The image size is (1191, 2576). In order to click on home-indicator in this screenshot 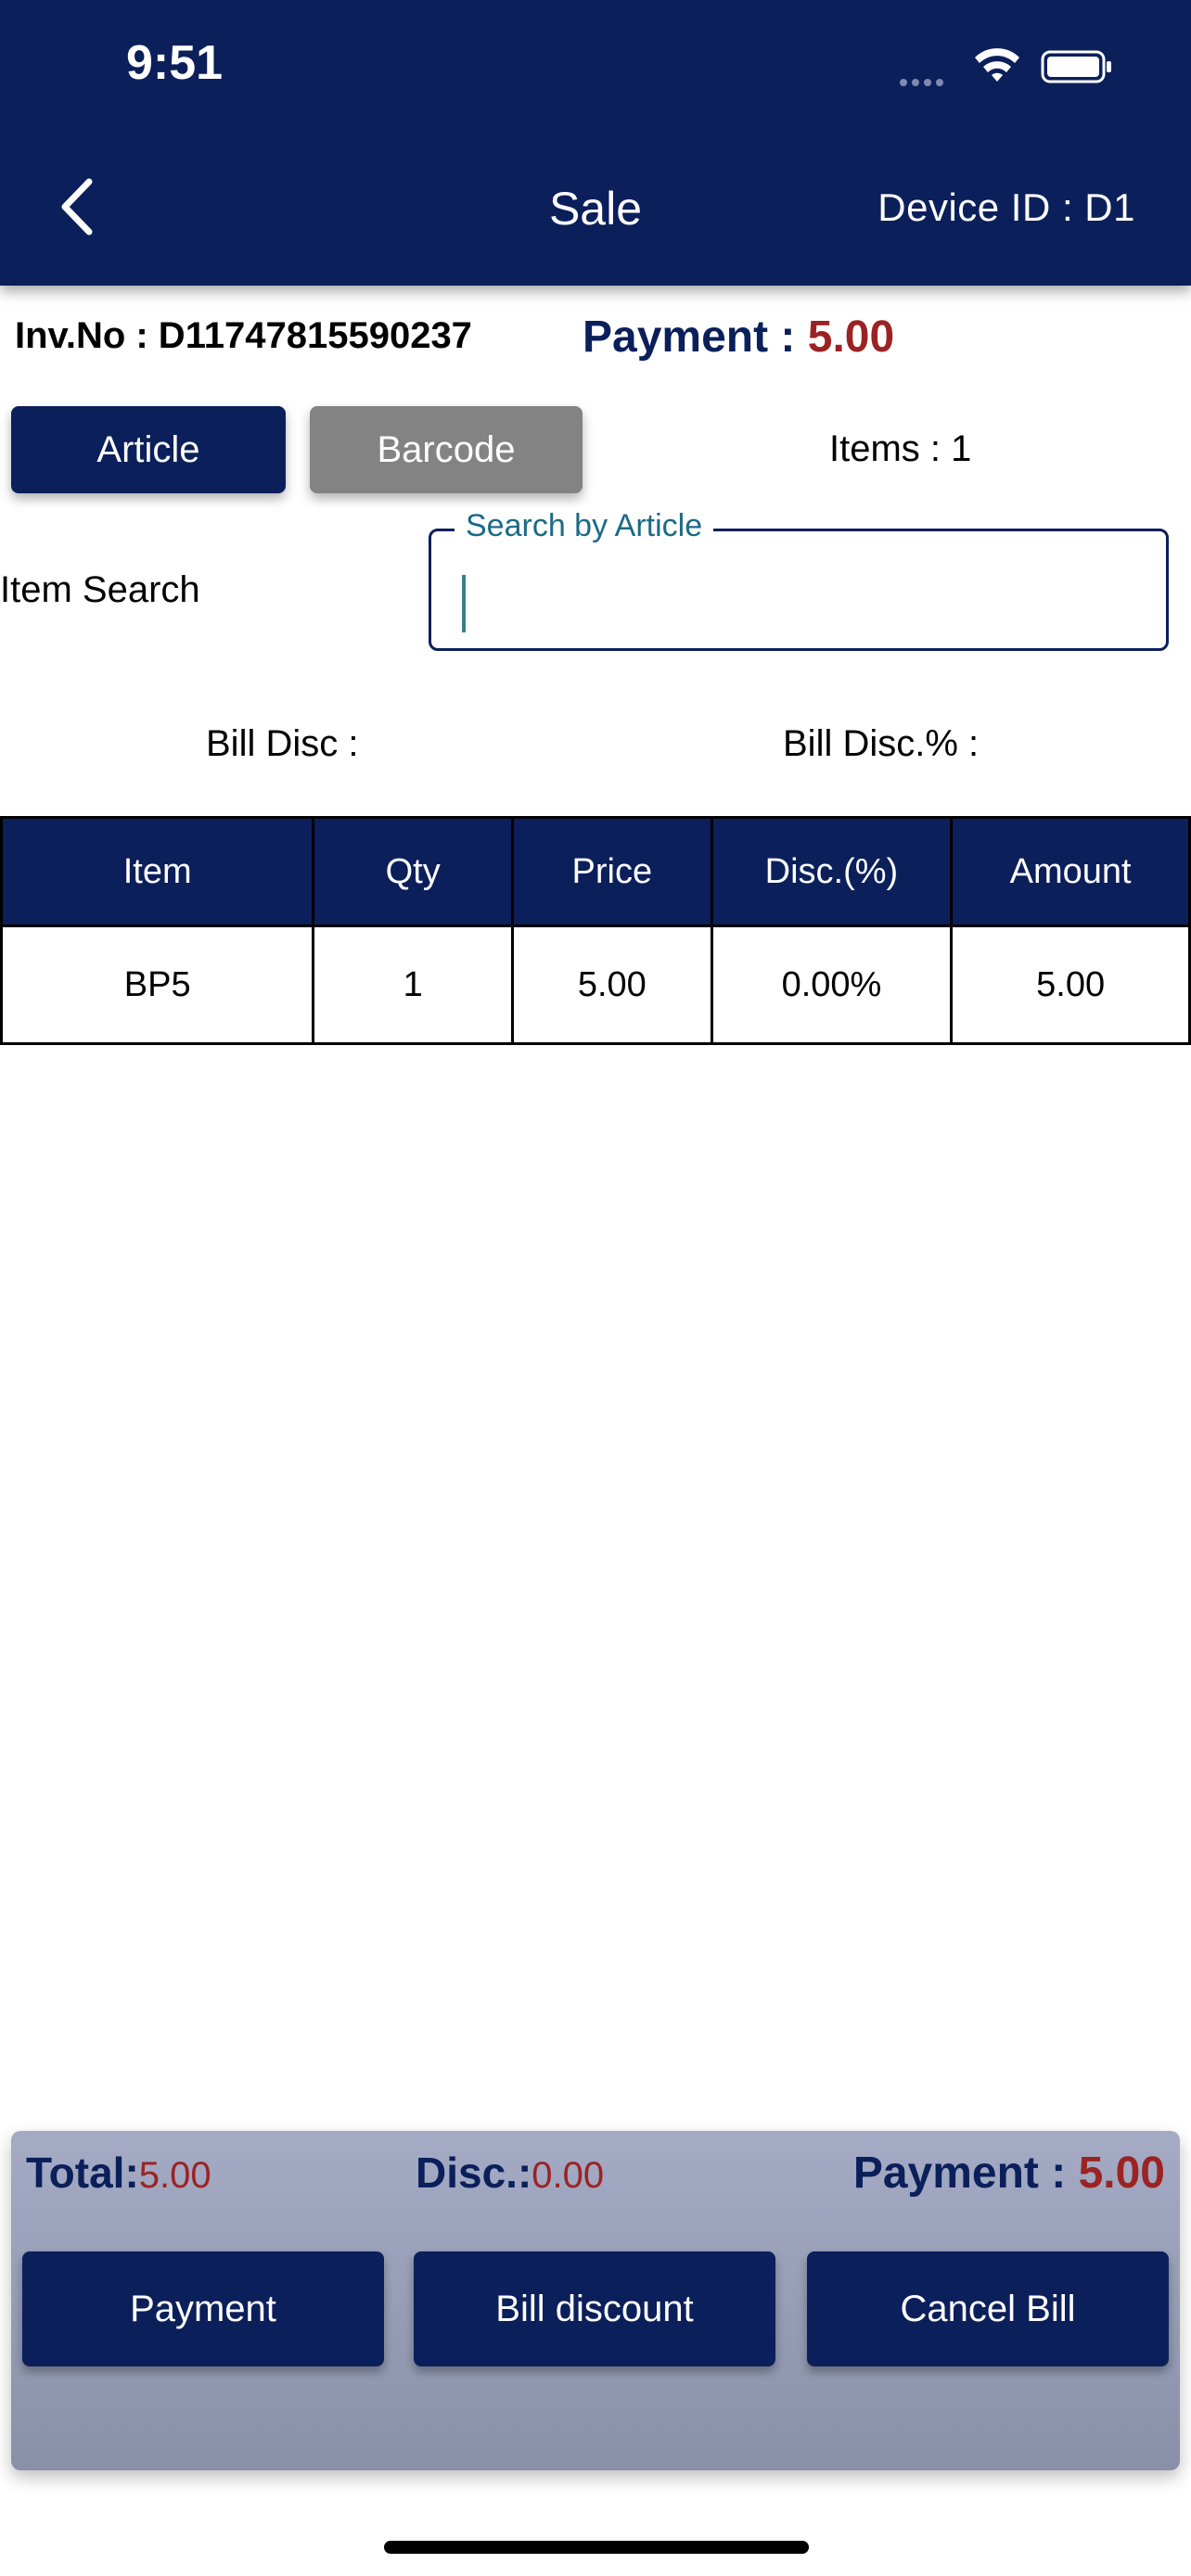, I will do `click(597, 2547)`.